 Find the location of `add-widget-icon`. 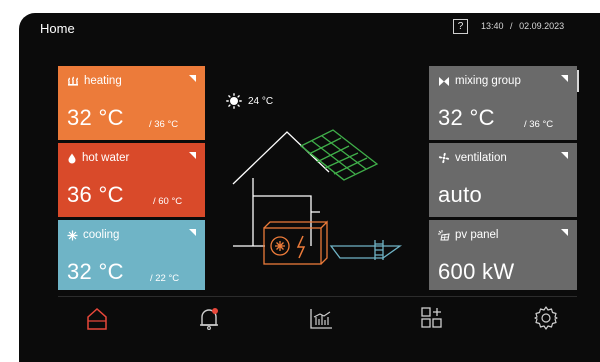

add-widget-icon is located at coordinates (432, 318).